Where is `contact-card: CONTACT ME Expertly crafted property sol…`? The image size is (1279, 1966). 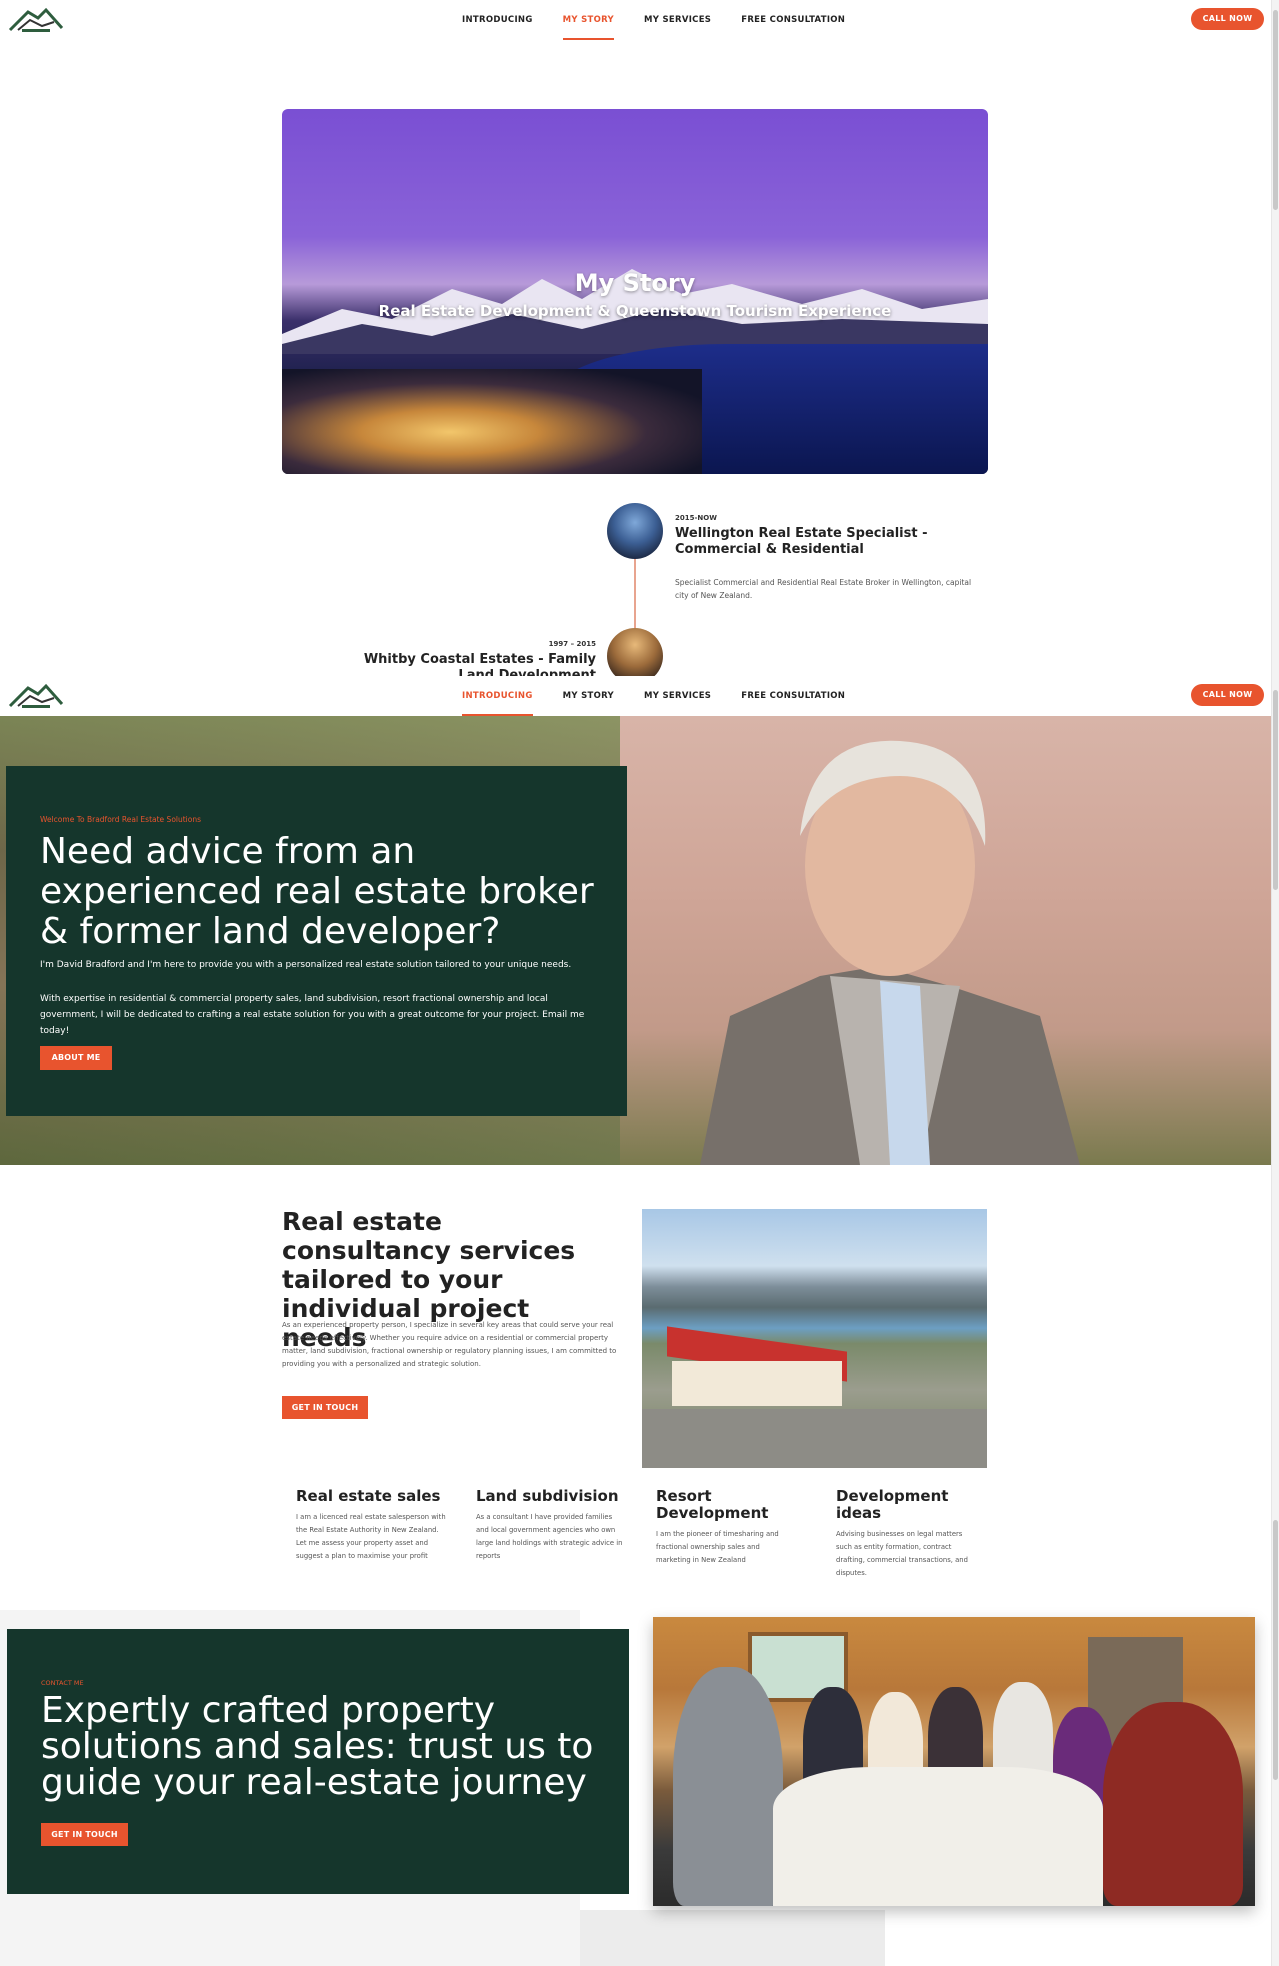
contact-card: CONTACT ME Expertly crafted property sol… is located at coordinates (318, 1761).